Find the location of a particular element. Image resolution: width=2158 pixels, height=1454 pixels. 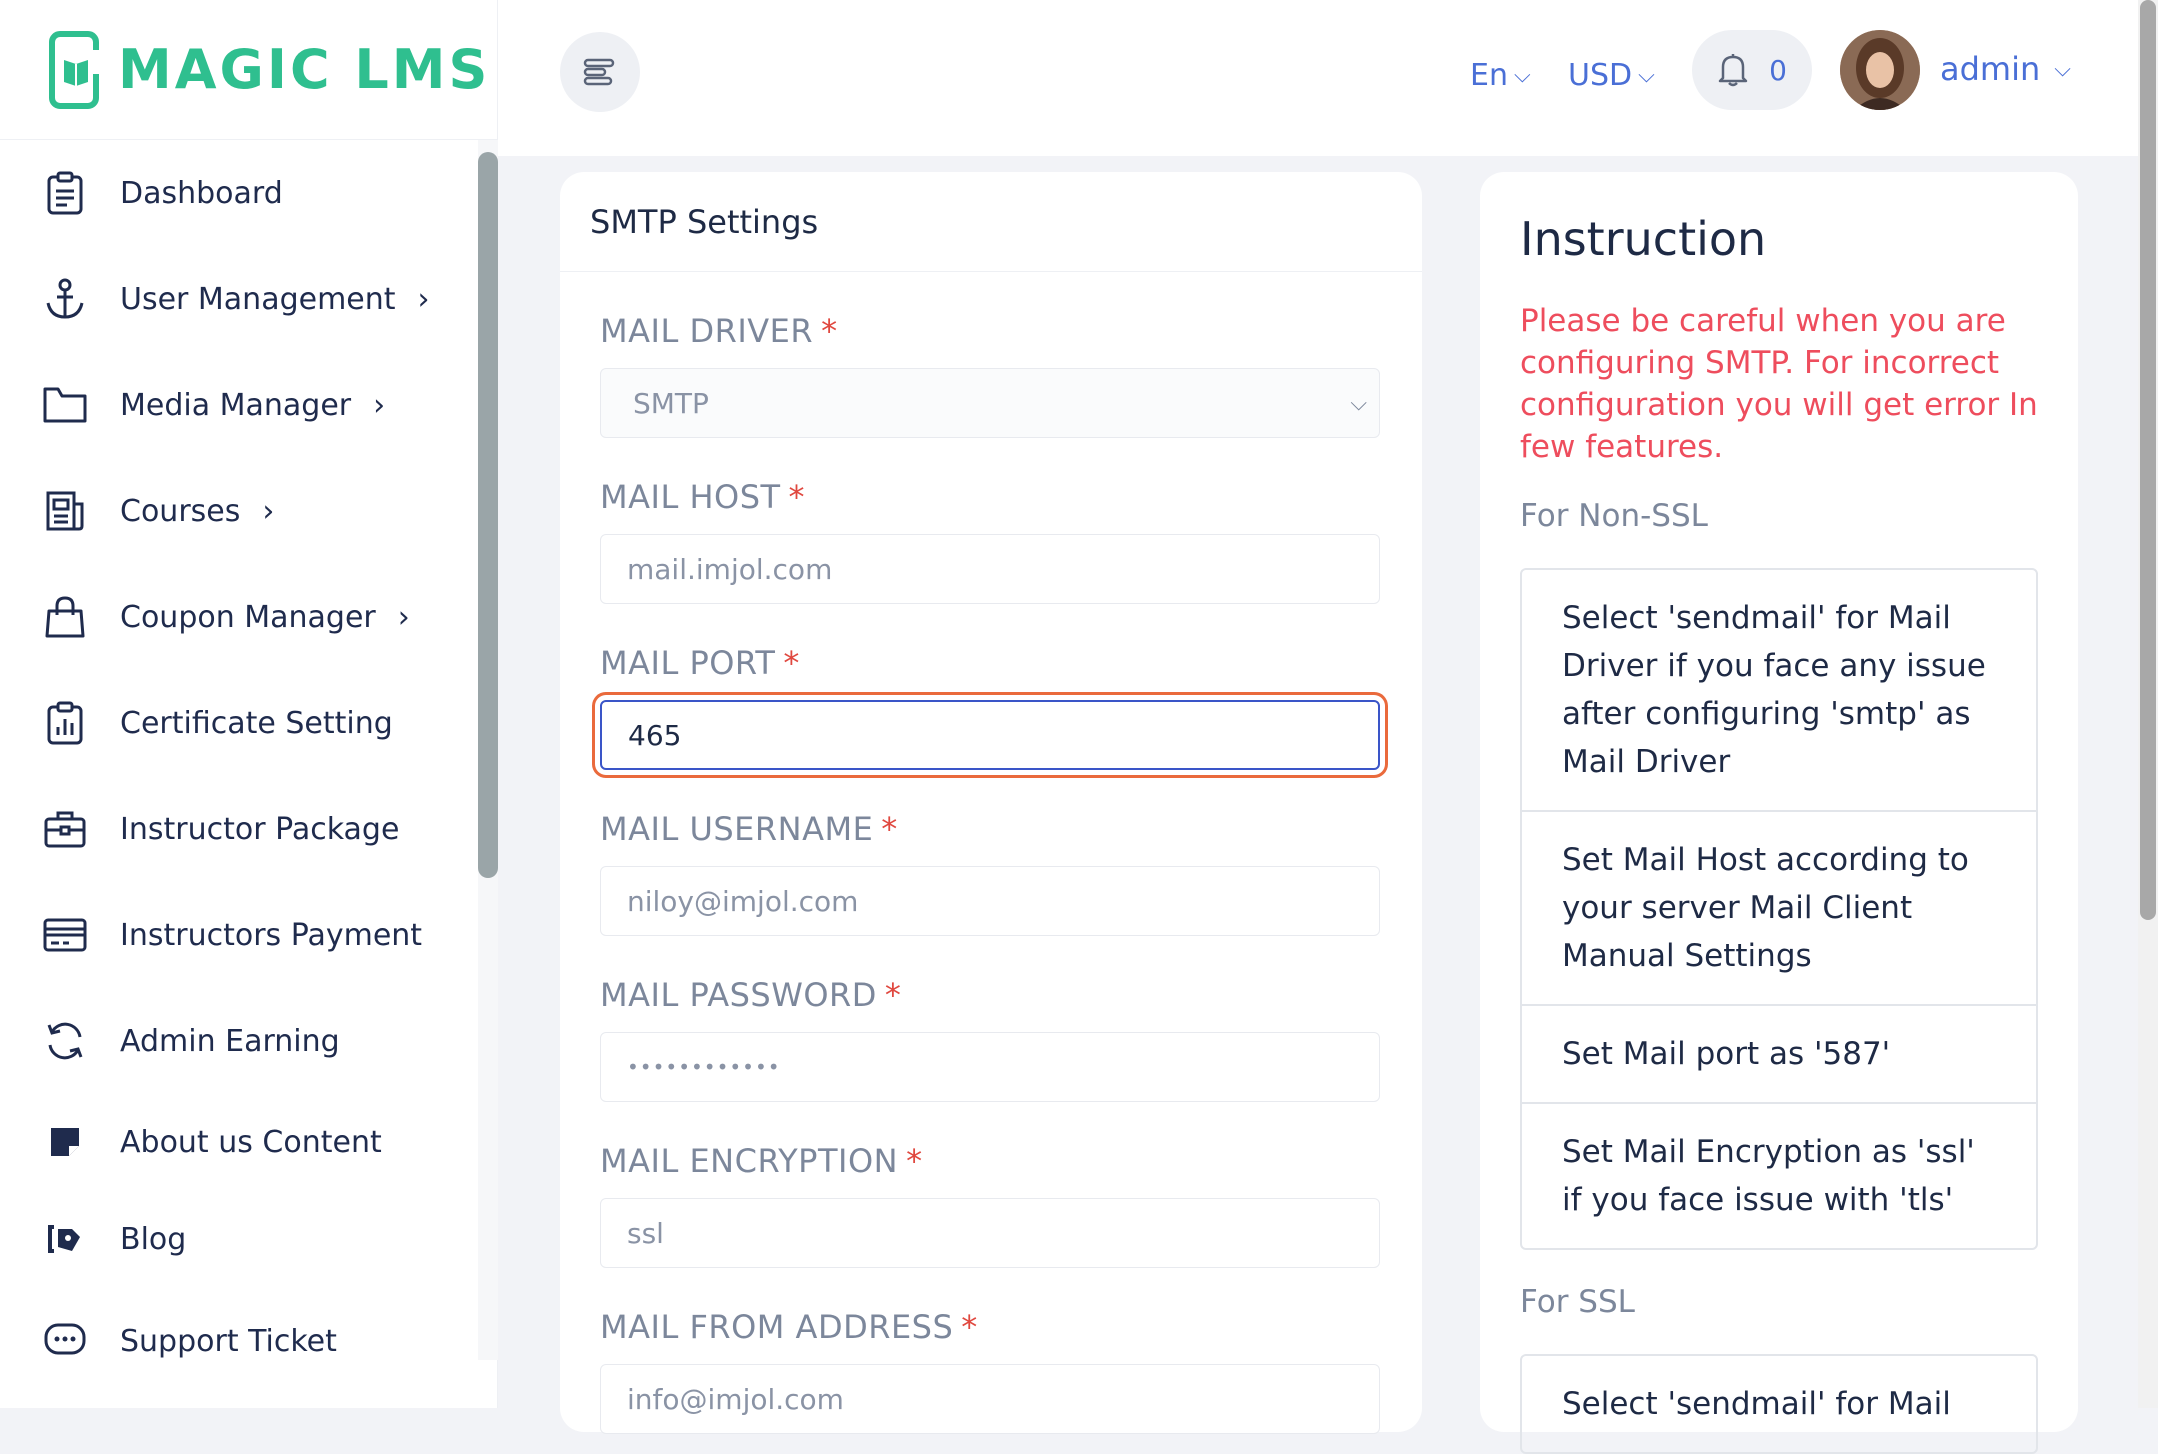

instruction-title: Instruction is located at coordinates (1643, 239).